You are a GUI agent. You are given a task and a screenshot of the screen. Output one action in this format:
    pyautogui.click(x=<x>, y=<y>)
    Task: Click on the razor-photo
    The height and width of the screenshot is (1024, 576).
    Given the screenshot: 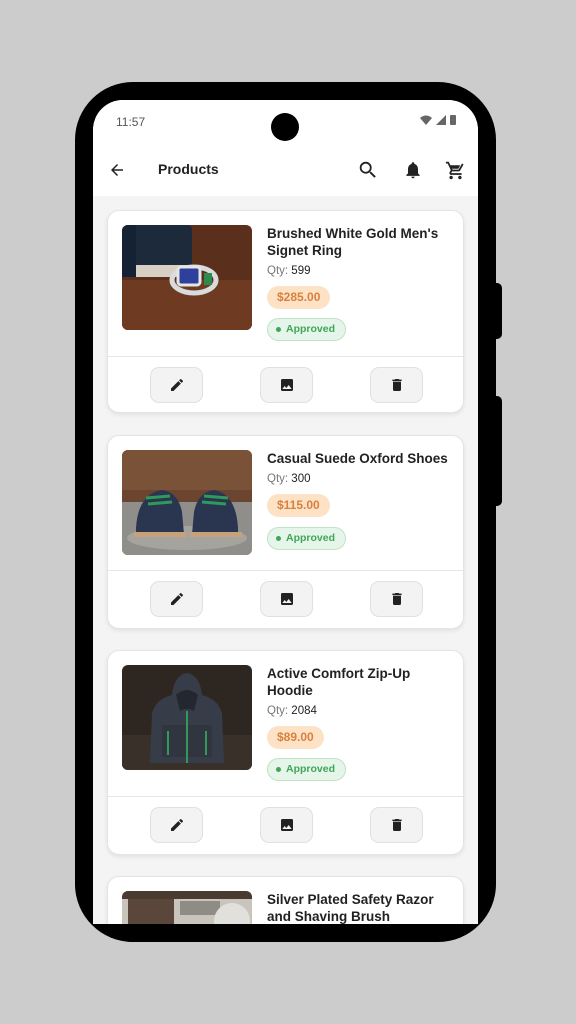 What is the action you would take?
    pyautogui.click(x=187, y=907)
    